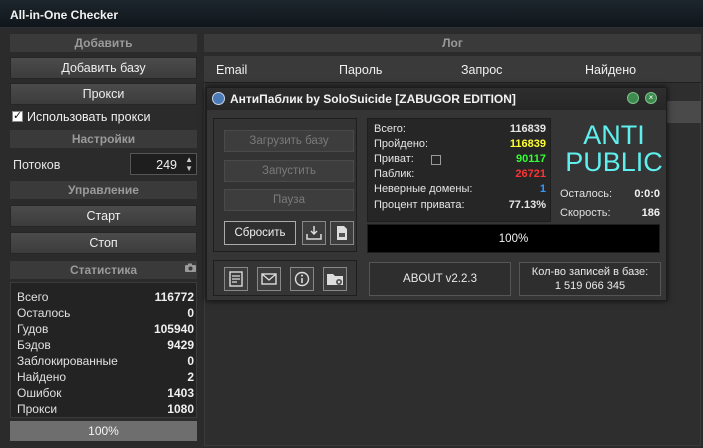 The image size is (703, 448). I want to click on stat-row-found: Найдено 2, so click(105, 378).